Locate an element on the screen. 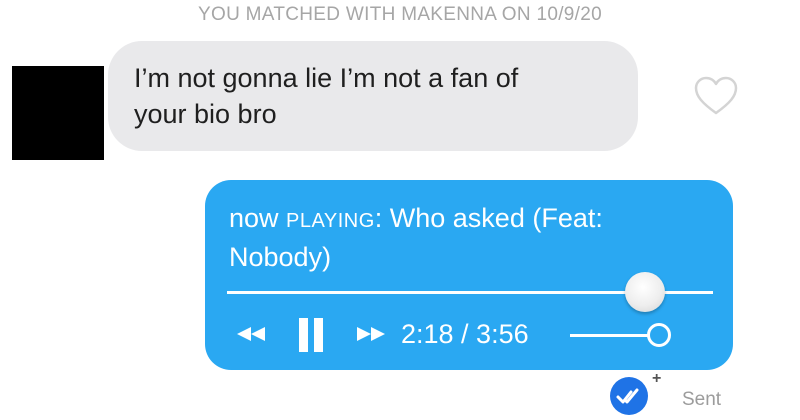  avatar is located at coordinates (58, 113).